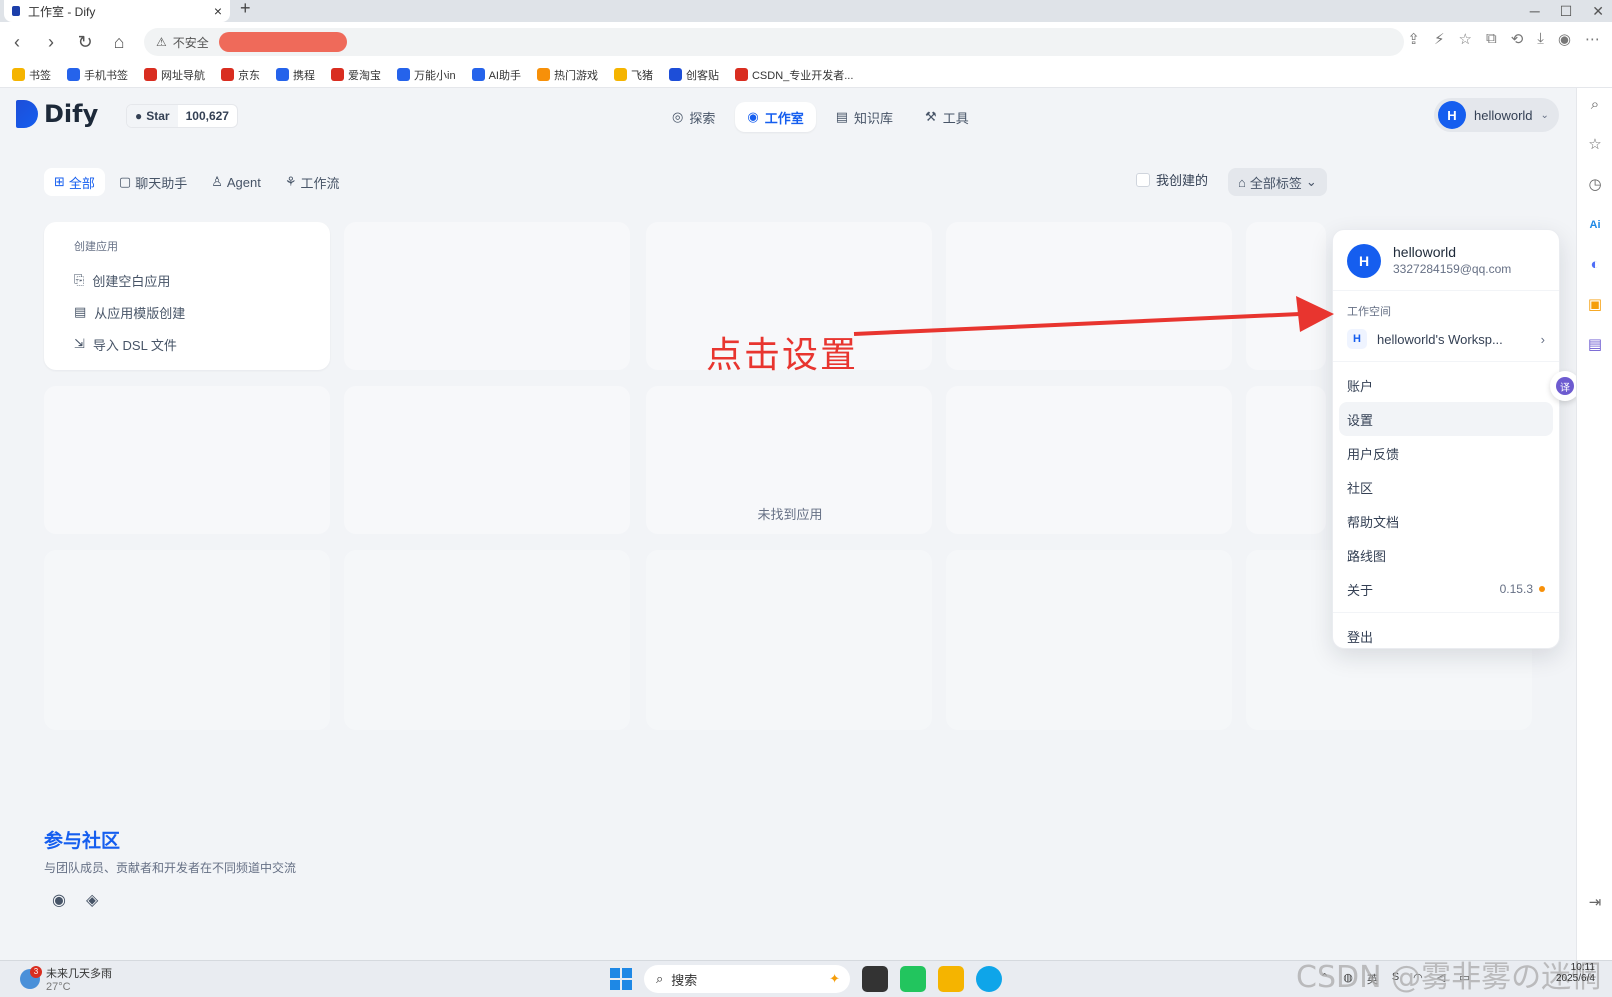 The width and height of the screenshot is (1612, 997). Describe the element at coordinates (218, 11) in the screenshot. I see `close-tab-icon: ×` at that location.